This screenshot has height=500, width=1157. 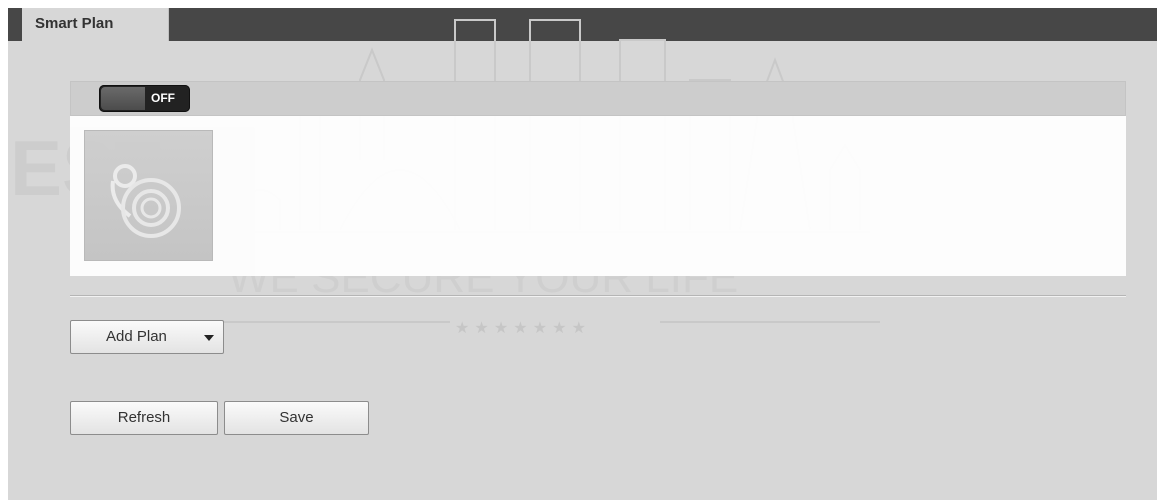 I want to click on tab-bar: Smart Plan, so click(x=582, y=24).